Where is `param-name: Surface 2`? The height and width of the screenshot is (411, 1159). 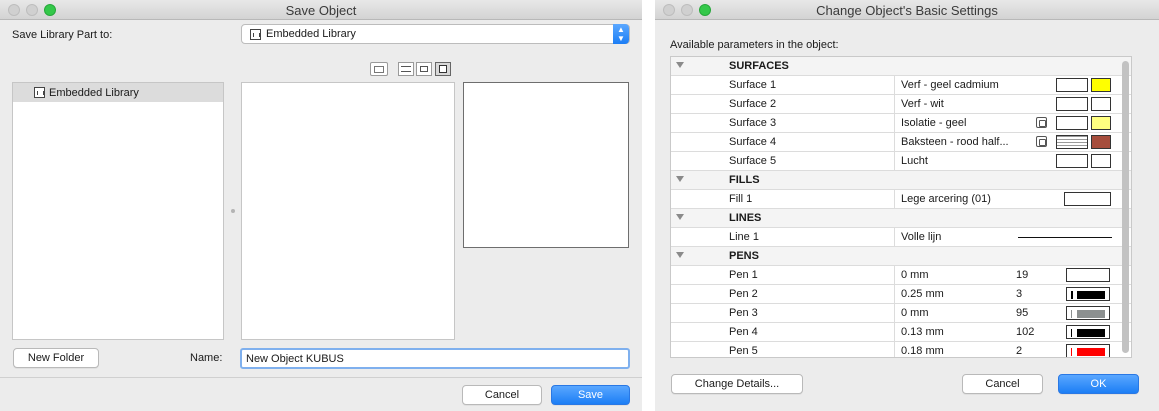 param-name: Surface 2 is located at coordinates (753, 104).